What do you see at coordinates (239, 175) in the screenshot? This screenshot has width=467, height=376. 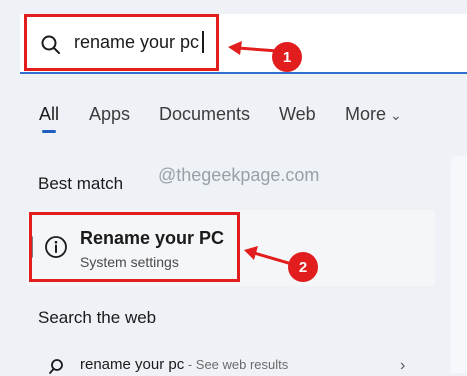 I see `watermark: @thegeekpage.com` at bounding box center [239, 175].